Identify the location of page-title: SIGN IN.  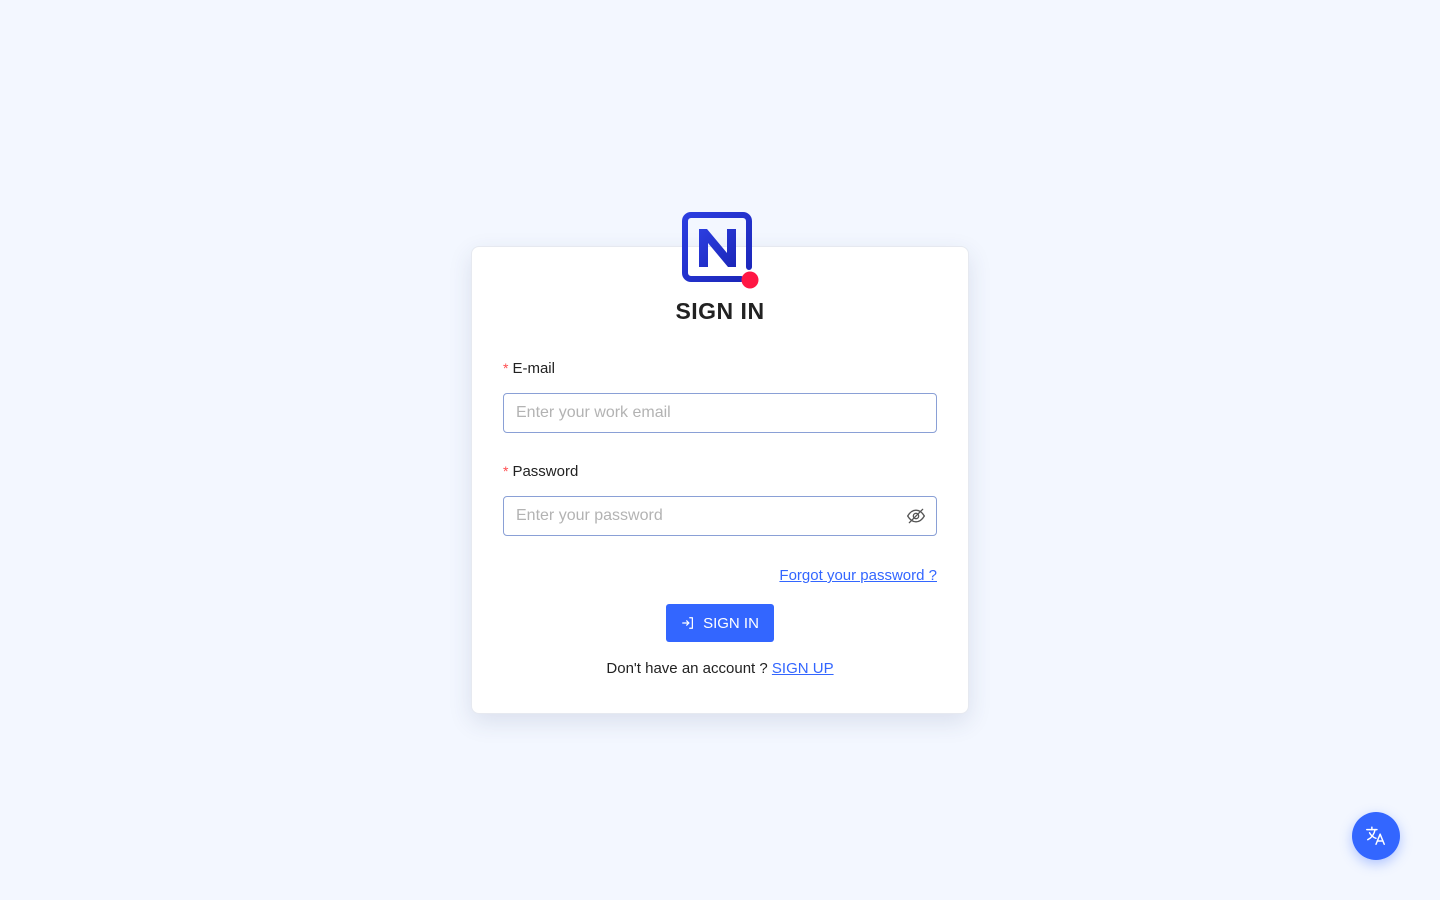
(720, 311).